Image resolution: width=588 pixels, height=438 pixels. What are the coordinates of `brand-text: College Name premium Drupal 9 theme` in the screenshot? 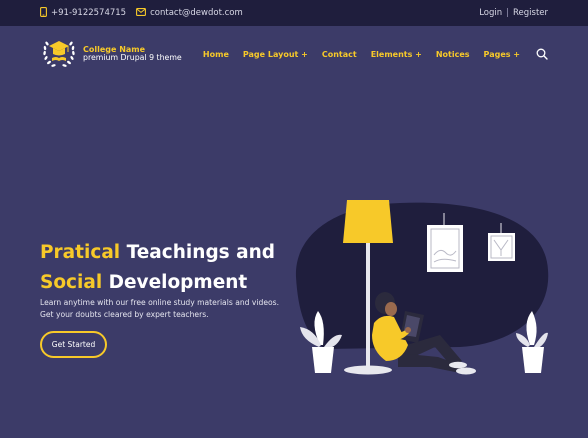 It's located at (132, 54).